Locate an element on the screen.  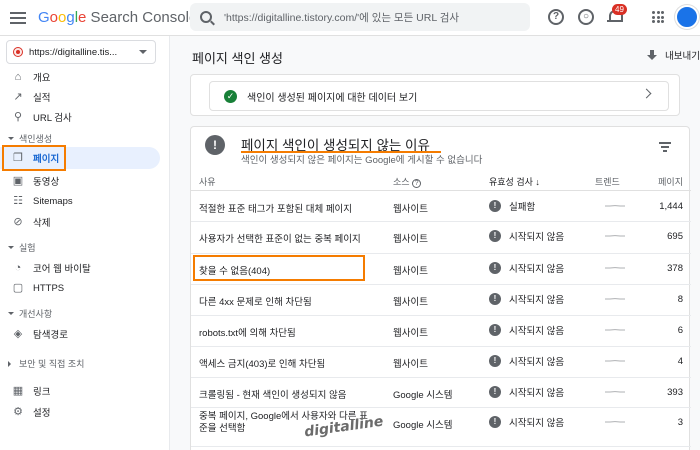
trend-icon: ↗ is located at coordinates (18, 97).